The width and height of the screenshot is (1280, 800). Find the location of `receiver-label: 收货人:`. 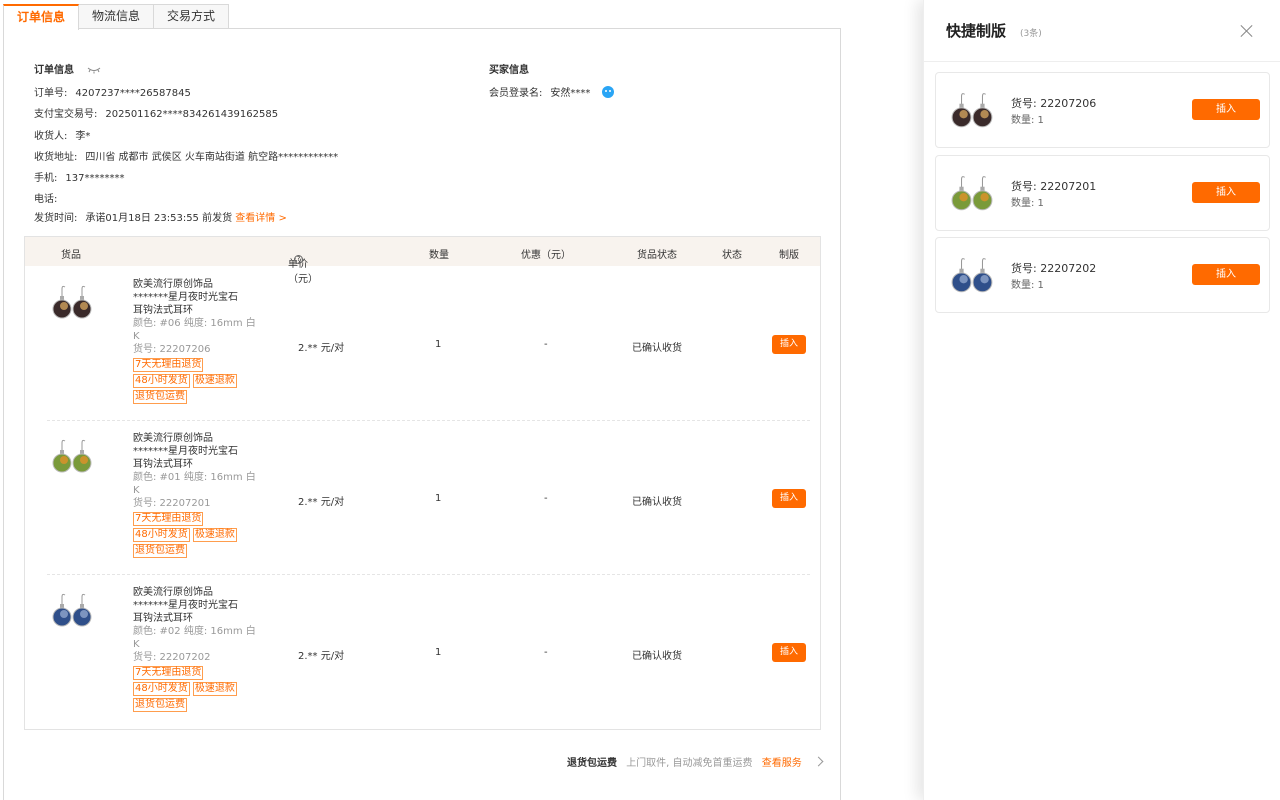

receiver-label: 收货人: is located at coordinates (51, 136).